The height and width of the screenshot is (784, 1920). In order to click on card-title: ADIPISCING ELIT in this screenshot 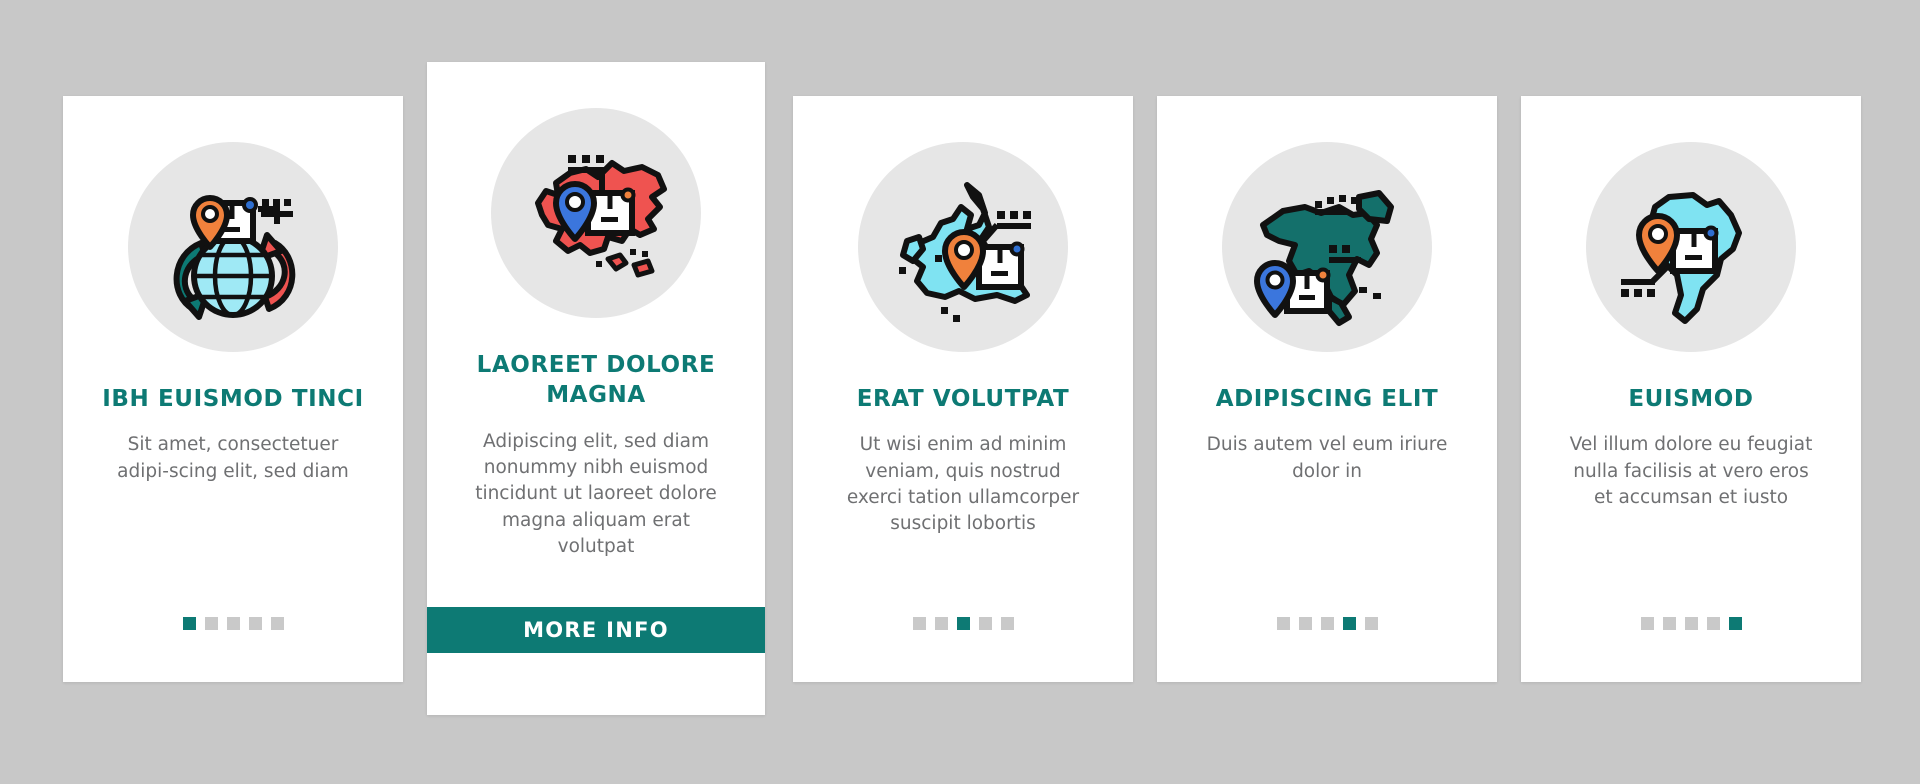, I will do `click(1327, 399)`.